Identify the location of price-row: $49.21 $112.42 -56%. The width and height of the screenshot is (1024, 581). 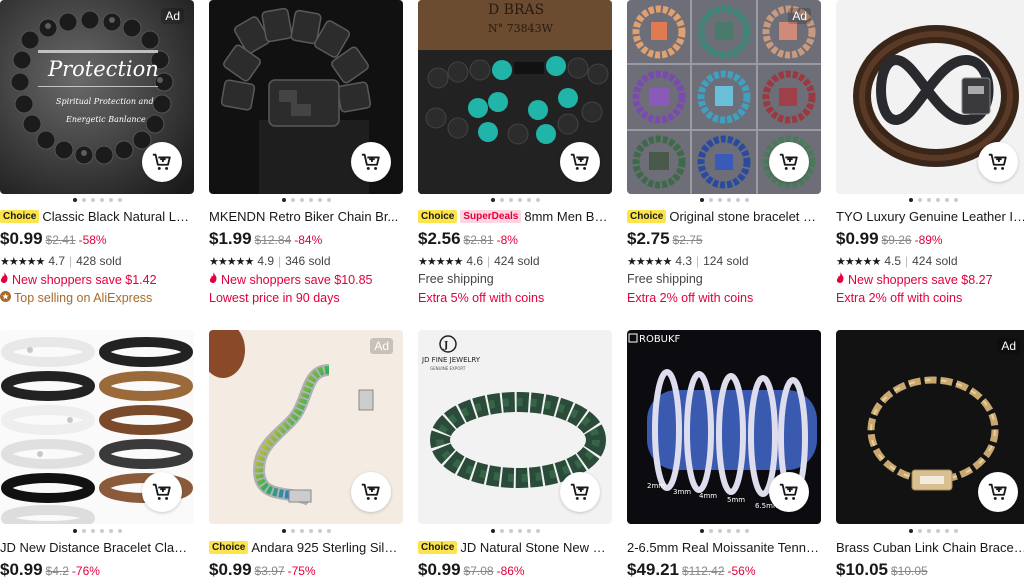
(691, 570).